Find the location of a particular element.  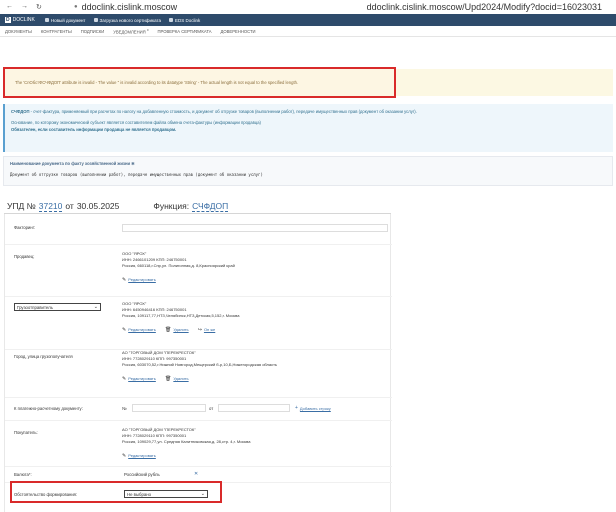

shipper-edit-label: Редактировать is located at coordinates (142, 329).